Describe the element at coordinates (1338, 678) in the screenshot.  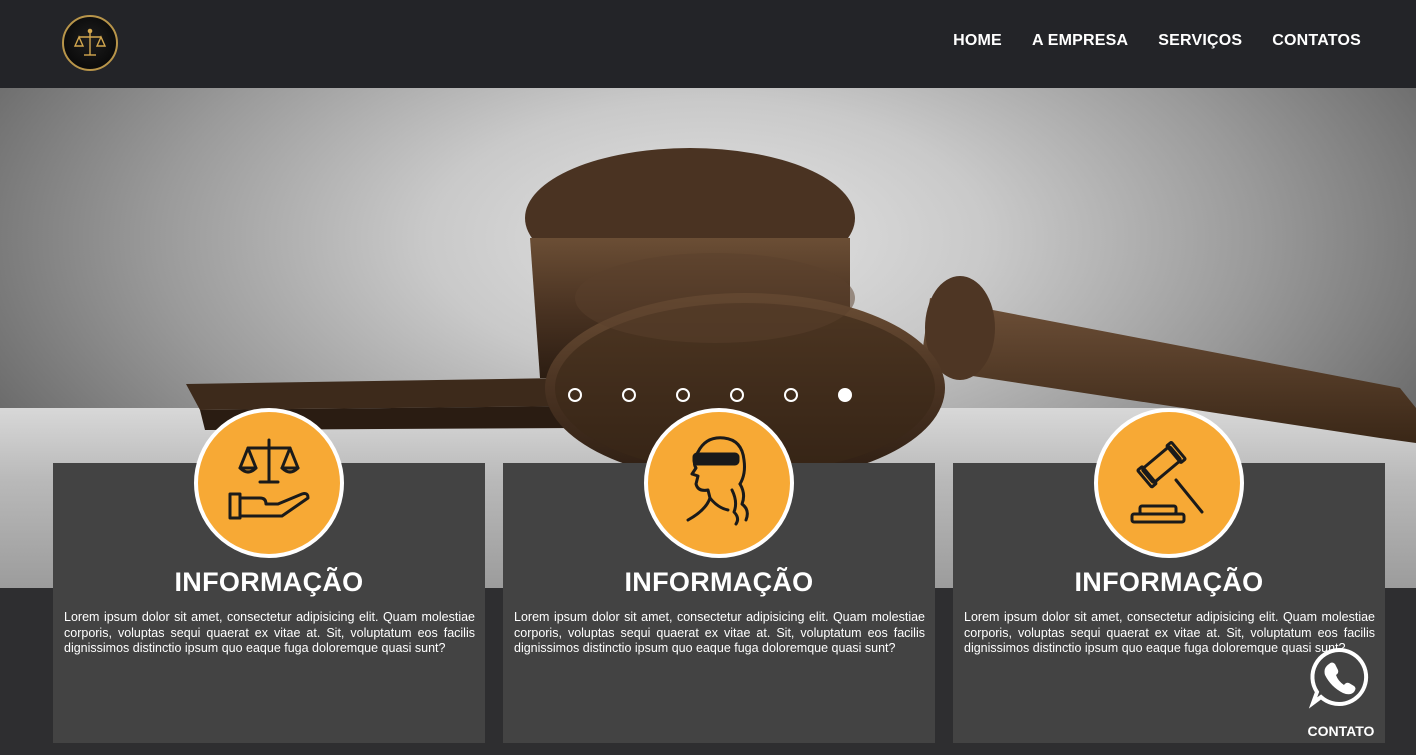
I see `whatsapp-icon` at that location.